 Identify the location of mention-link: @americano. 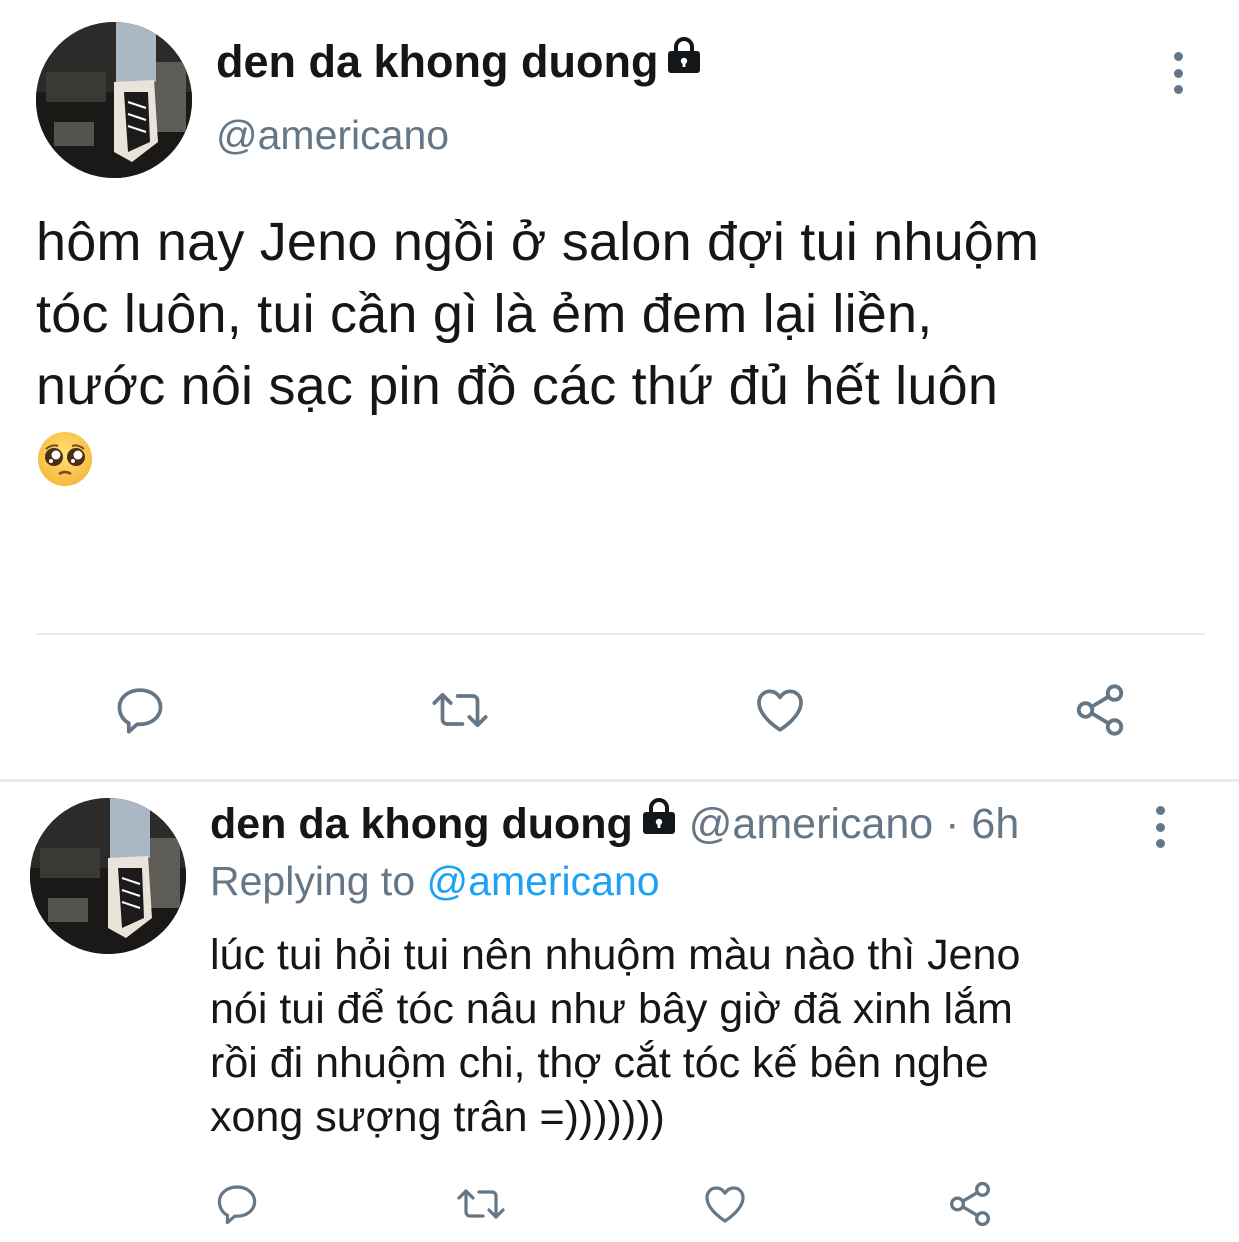
(543, 881).